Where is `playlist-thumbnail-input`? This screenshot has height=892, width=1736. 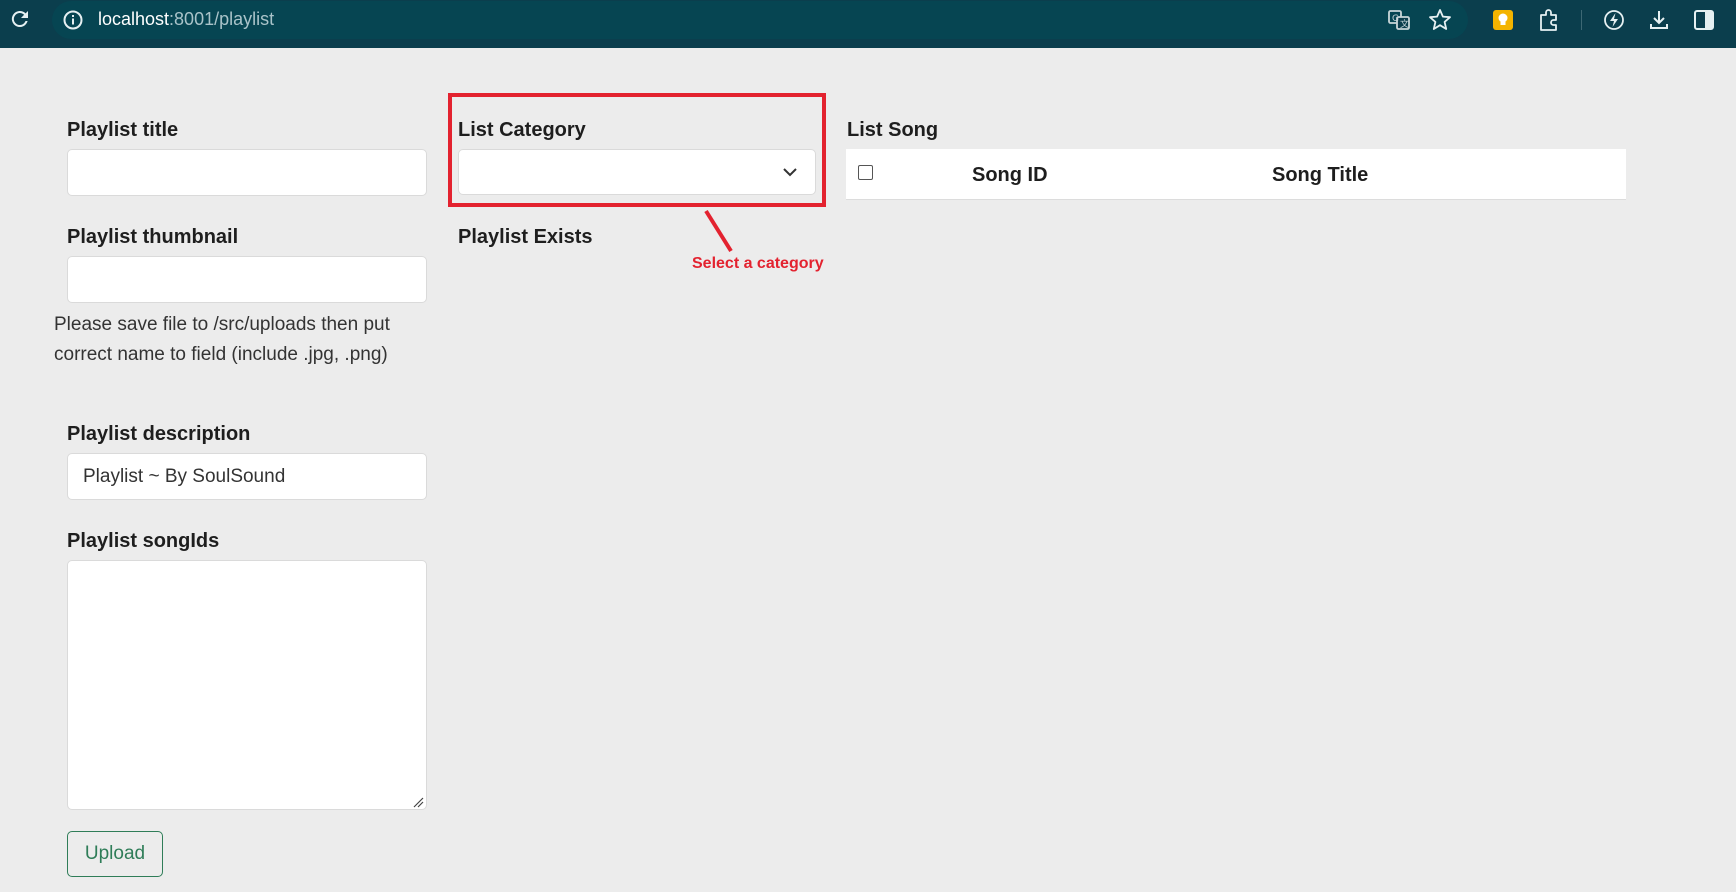
playlist-thumbnail-input is located at coordinates (247, 279).